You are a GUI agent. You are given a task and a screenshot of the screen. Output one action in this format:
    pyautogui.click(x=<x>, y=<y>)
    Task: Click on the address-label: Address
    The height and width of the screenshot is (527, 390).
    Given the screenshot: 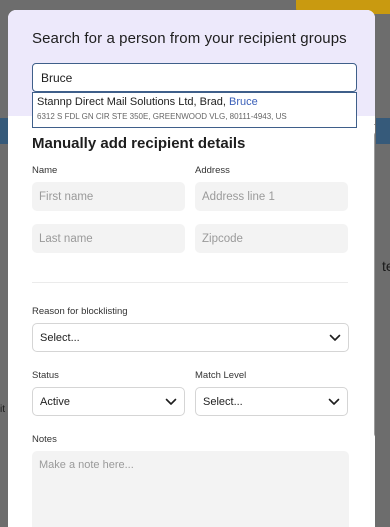 What is the action you would take?
    pyautogui.click(x=212, y=170)
    